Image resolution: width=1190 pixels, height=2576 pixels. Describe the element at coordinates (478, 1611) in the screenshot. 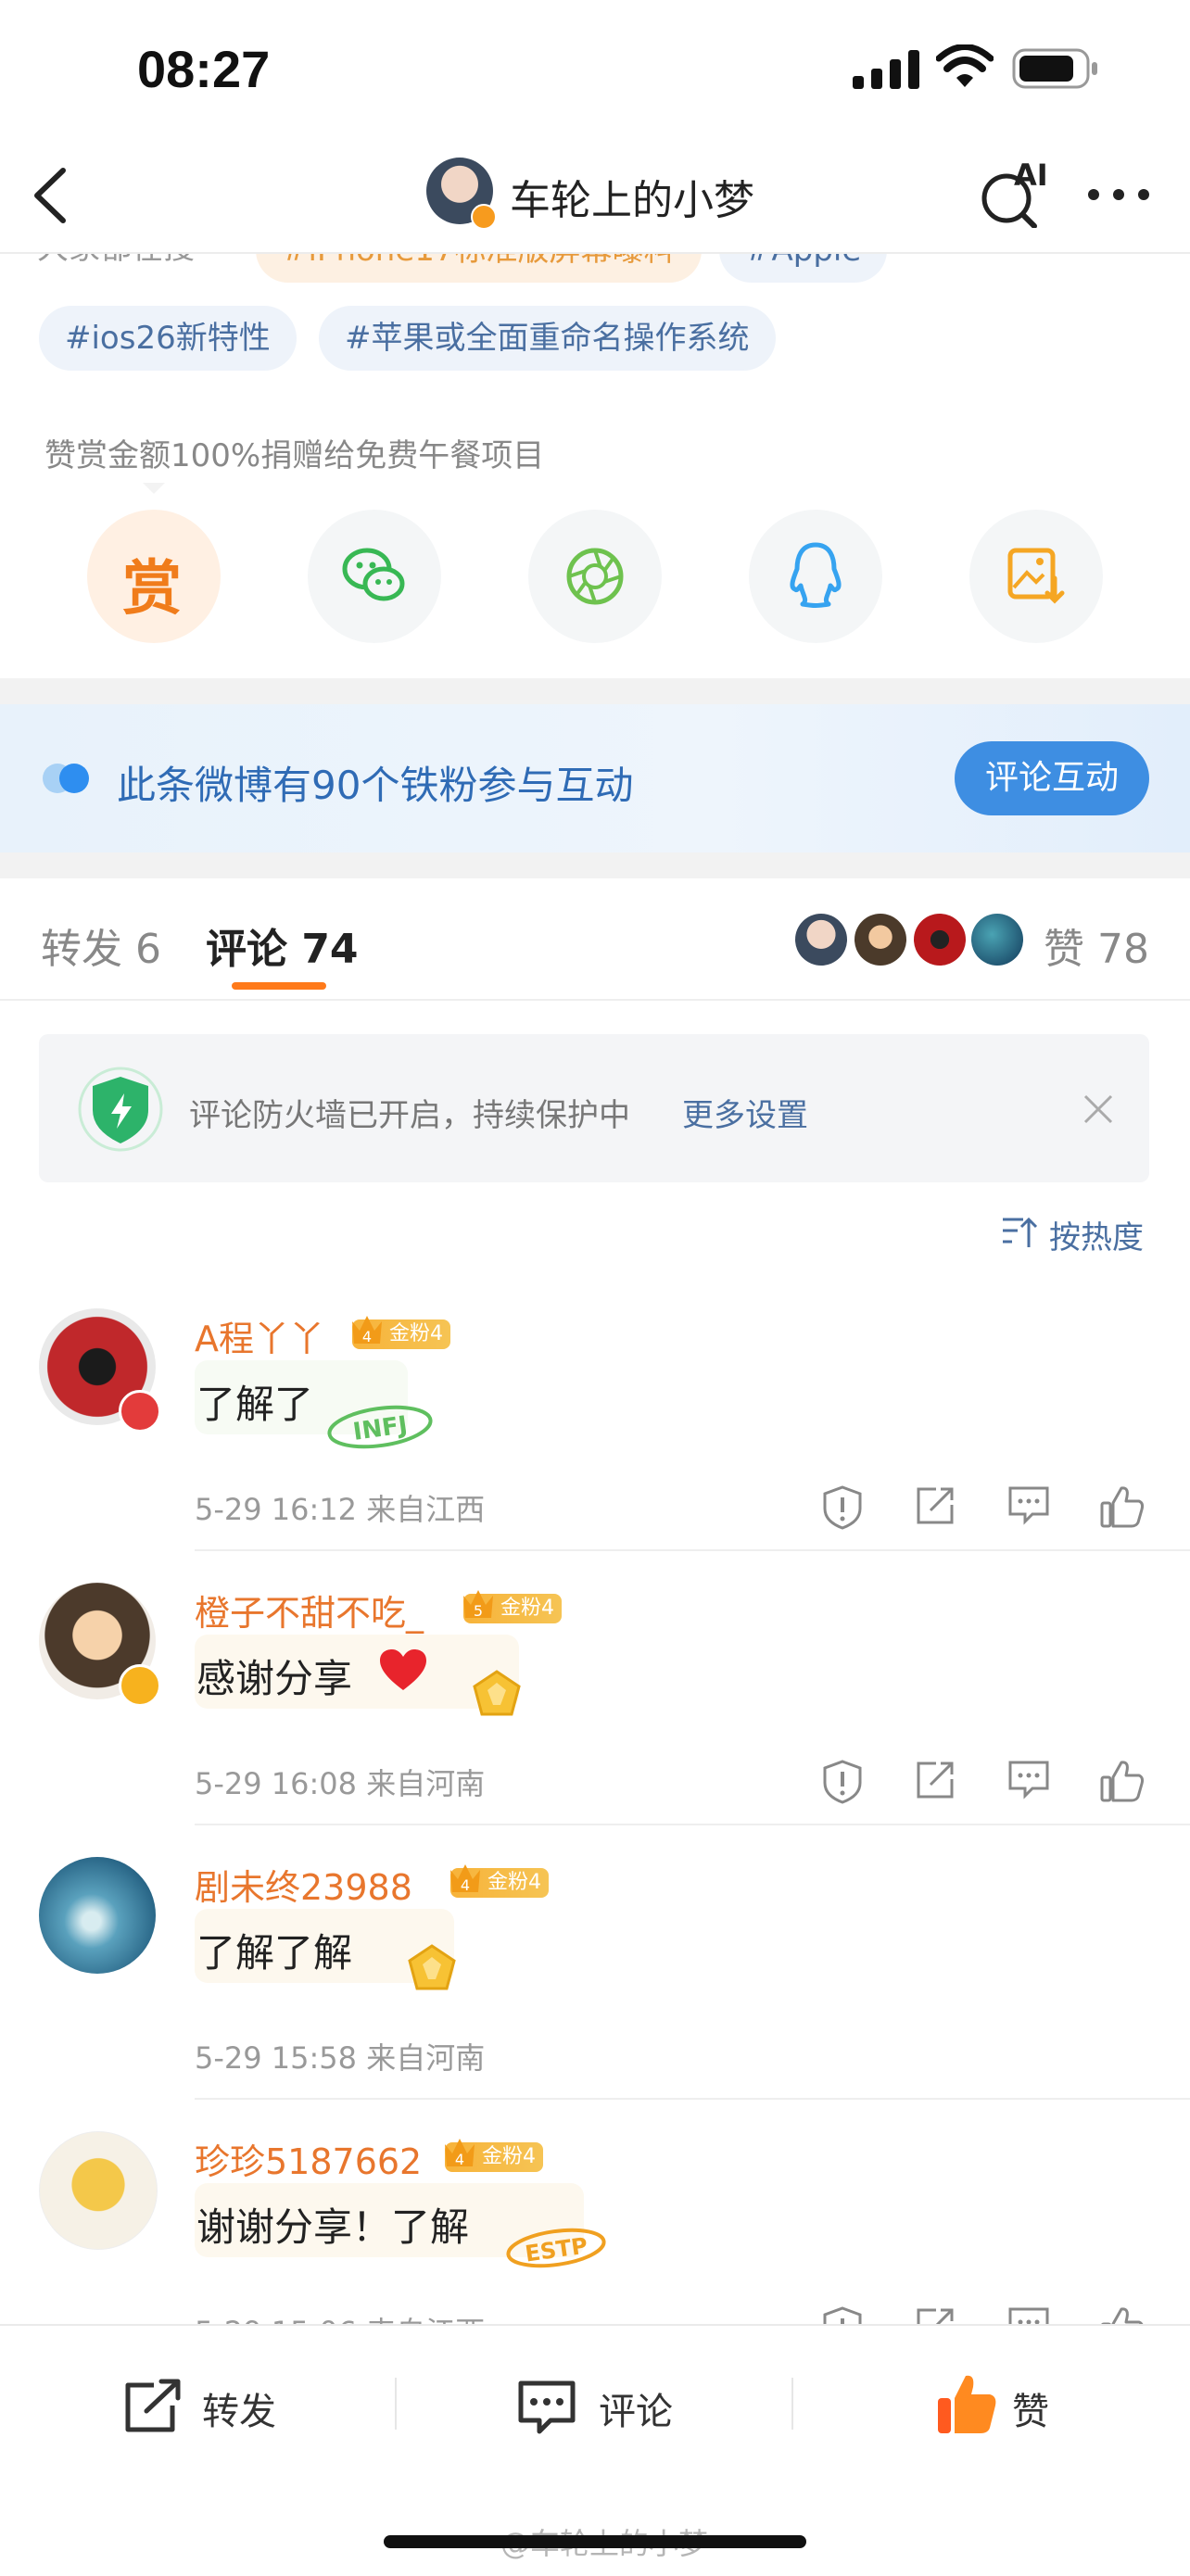

I see `crown-level: 5` at that location.